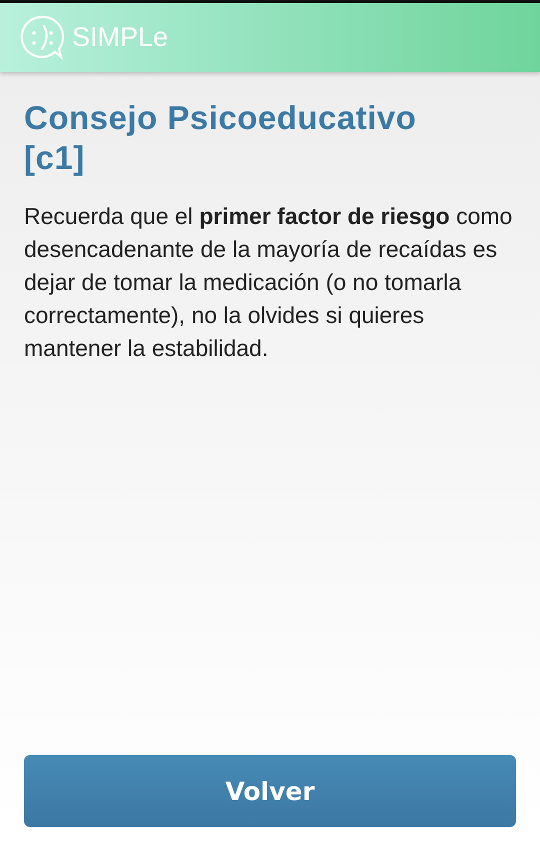 This screenshot has height=849, width=540. Describe the element at coordinates (221, 138) in the screenshot. I see `advice-heading: Consejo Psicoeducativo [c1]` at that location.